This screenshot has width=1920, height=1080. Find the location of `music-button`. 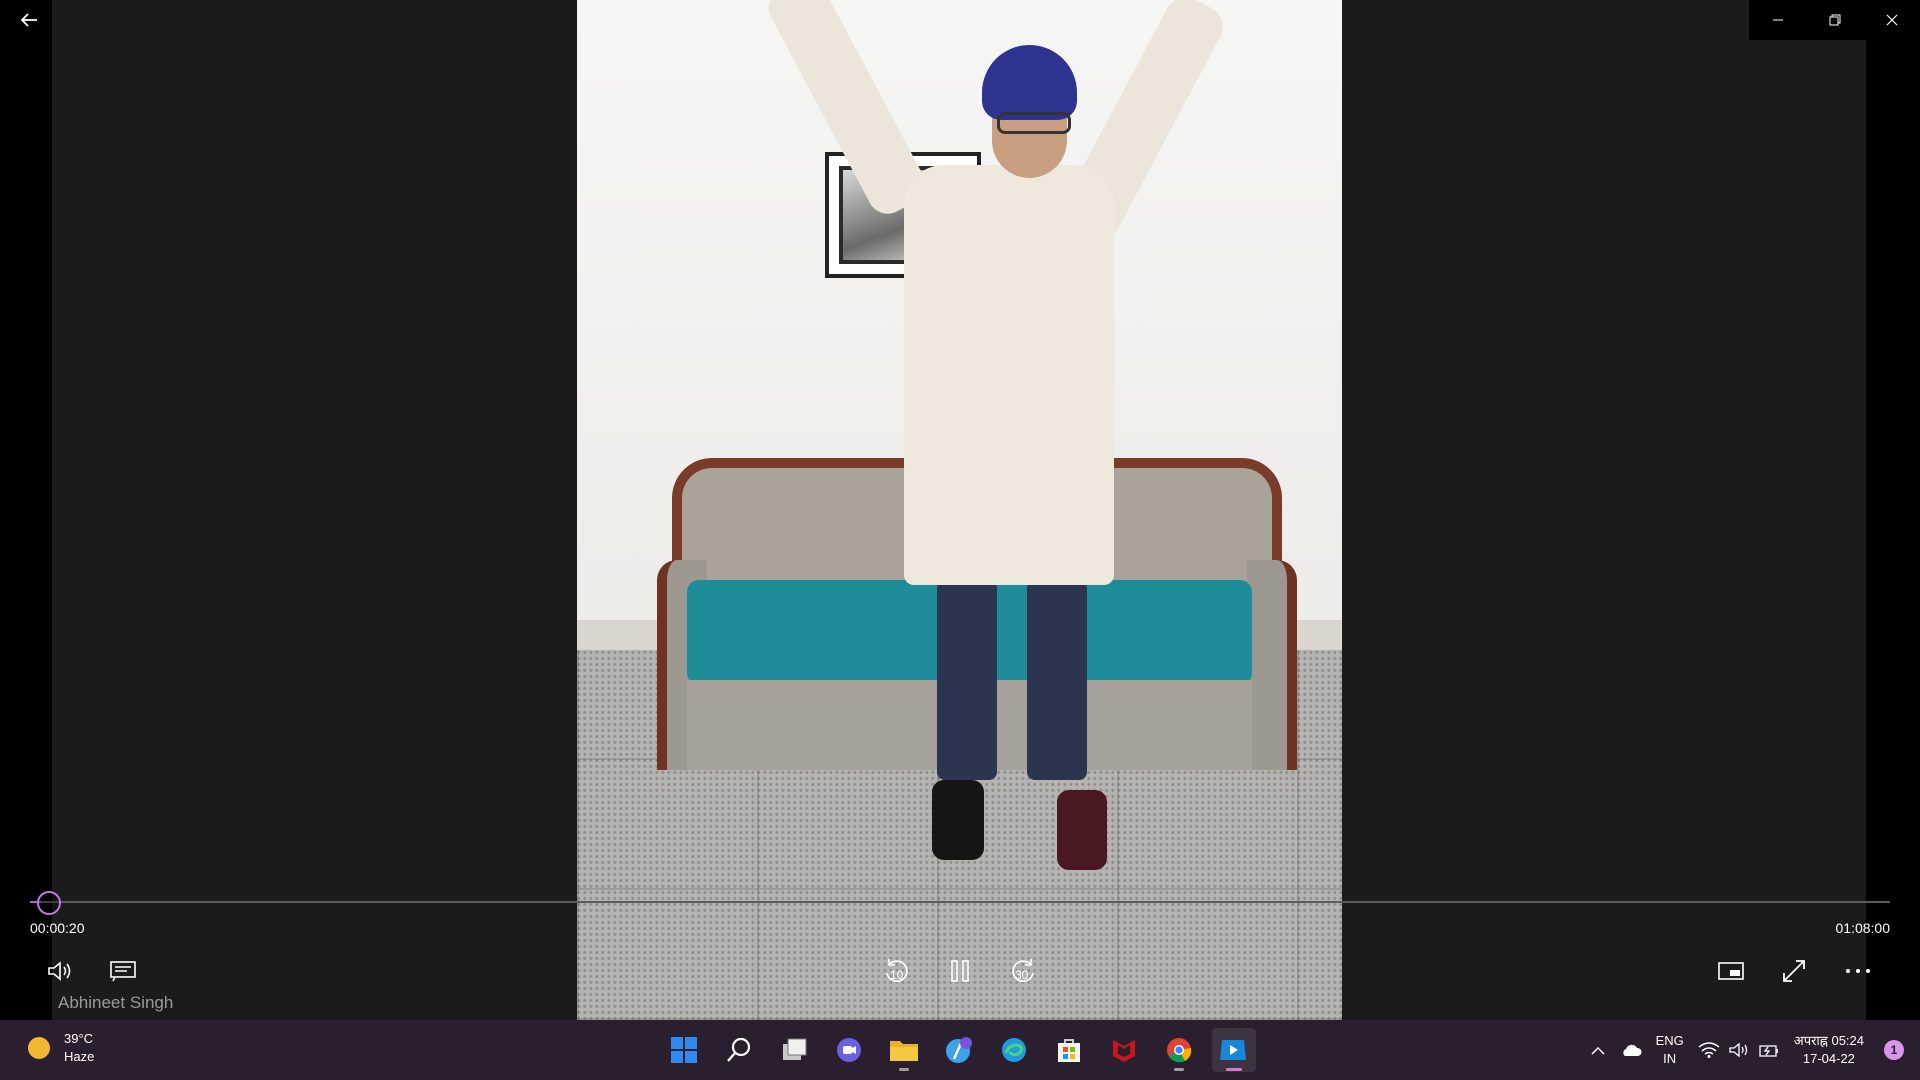

music-button is located at coordinates (959, 1050).